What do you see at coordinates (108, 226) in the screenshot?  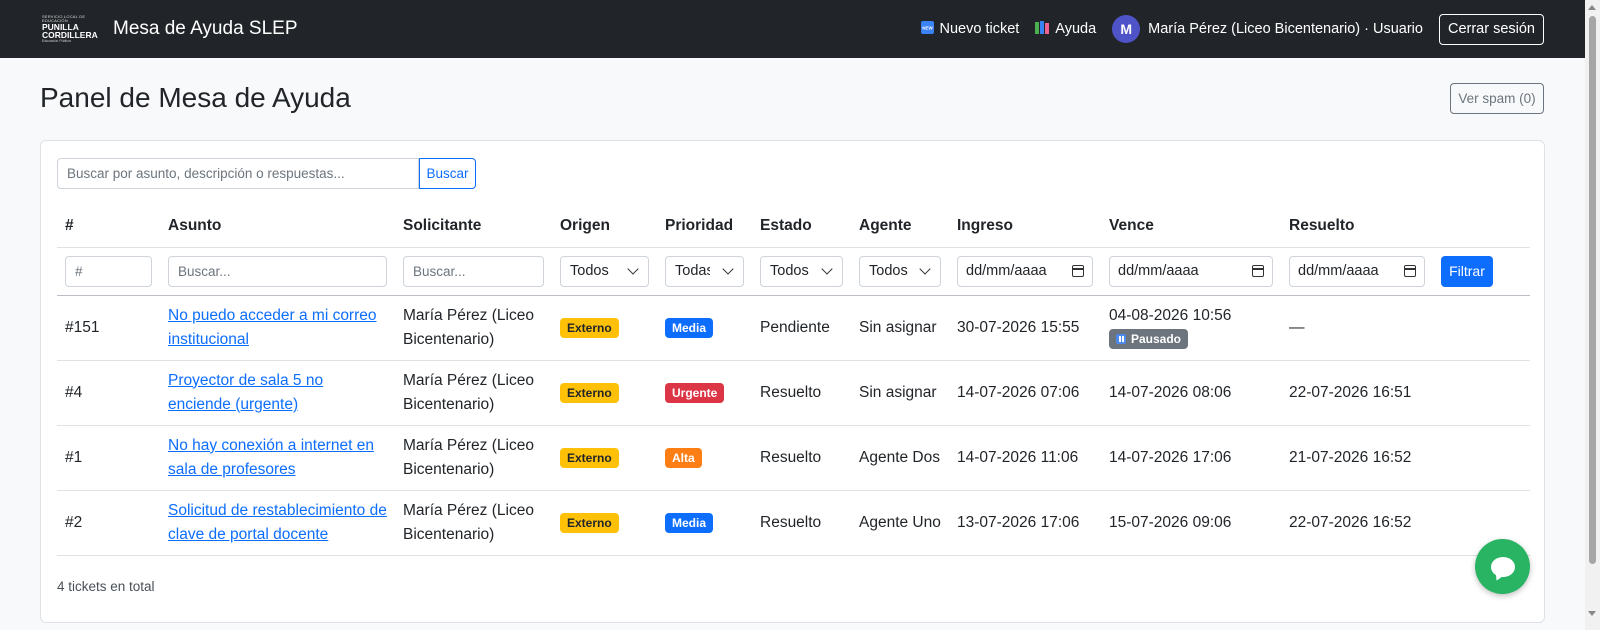 I see `col-header-id: #` at bounding box center [108, 226].